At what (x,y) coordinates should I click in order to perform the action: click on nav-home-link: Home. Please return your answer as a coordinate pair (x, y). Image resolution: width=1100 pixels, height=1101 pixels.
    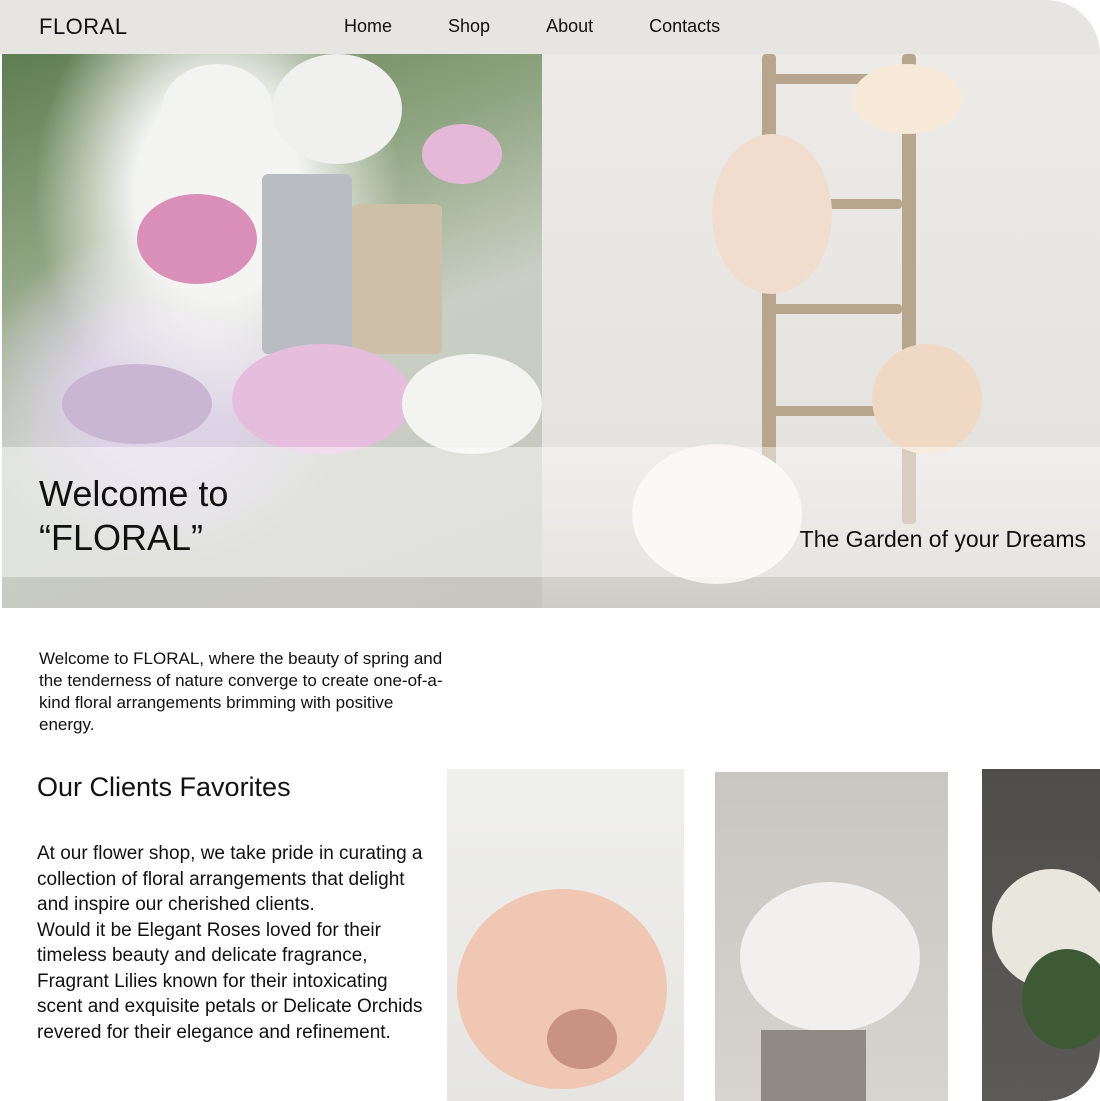
    Looking at the image, I should click on (368, 26).